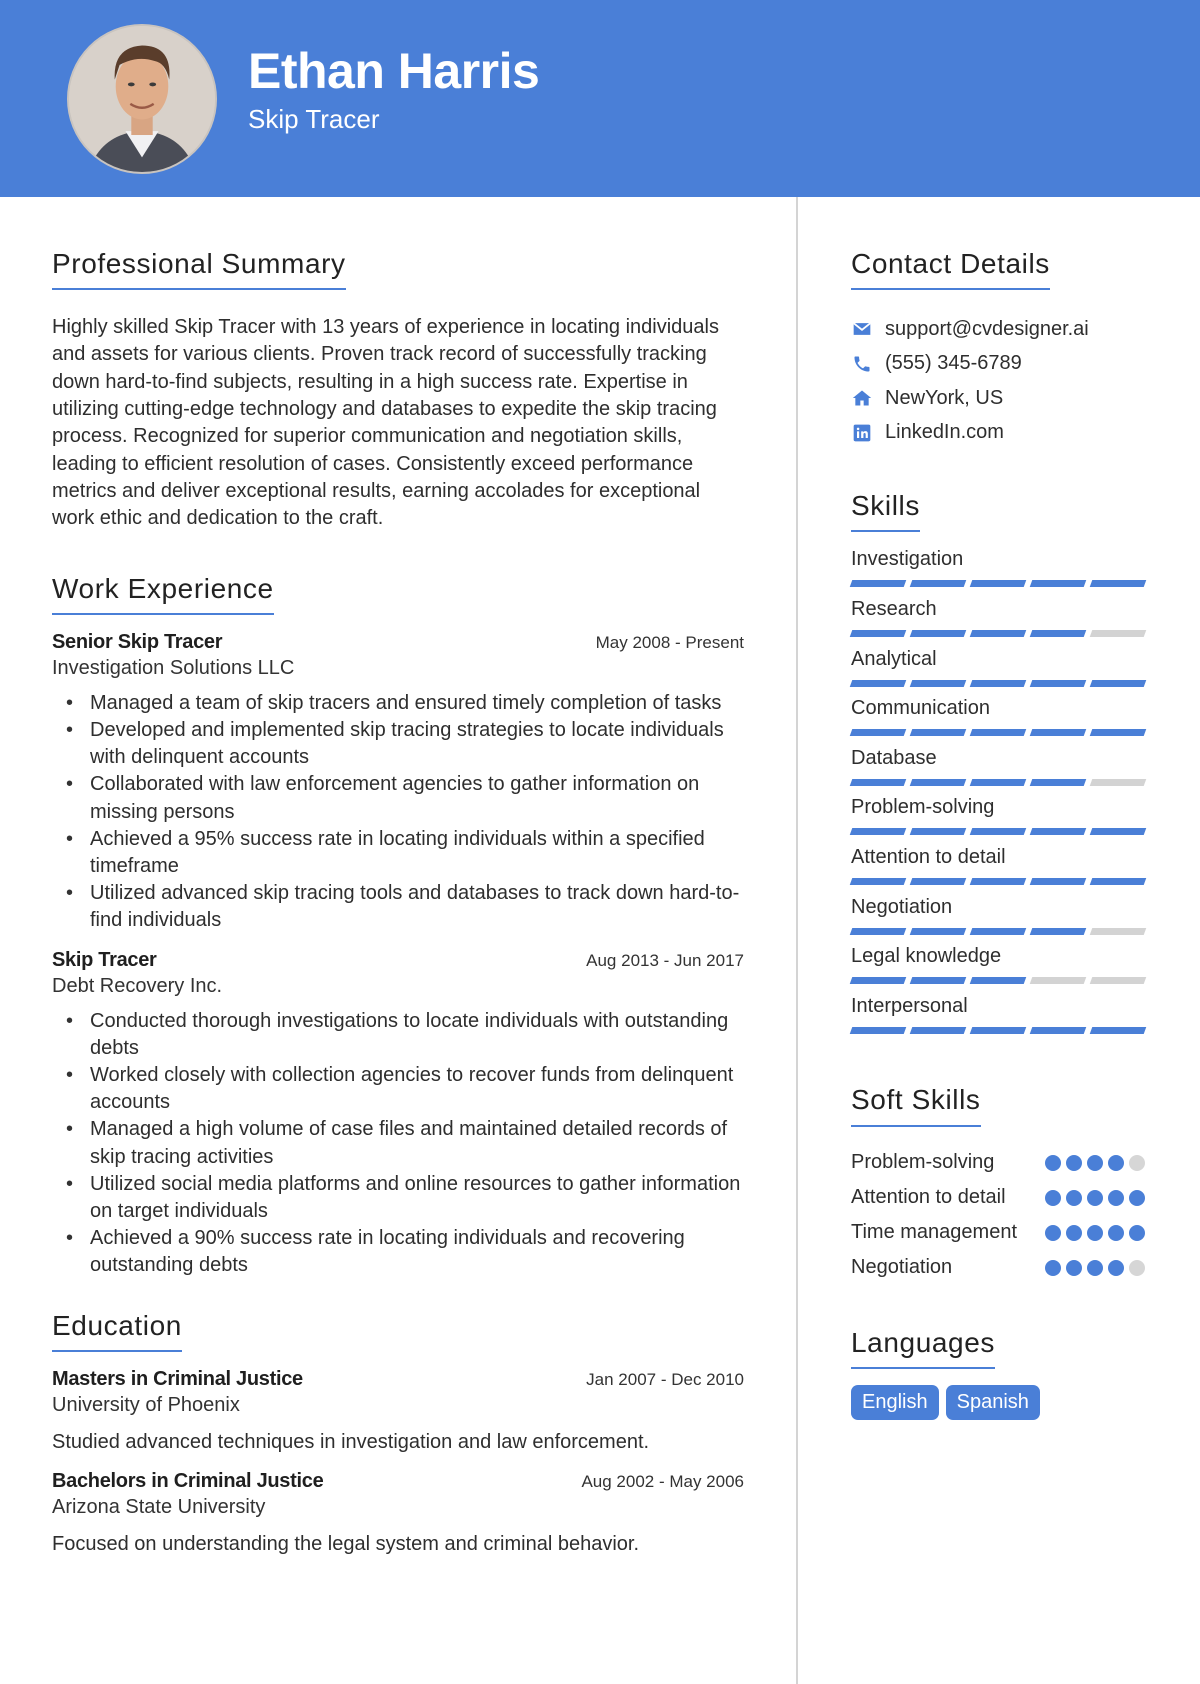  I want to click on soft-skill-name: Attention to detail, so click(928, 1196).